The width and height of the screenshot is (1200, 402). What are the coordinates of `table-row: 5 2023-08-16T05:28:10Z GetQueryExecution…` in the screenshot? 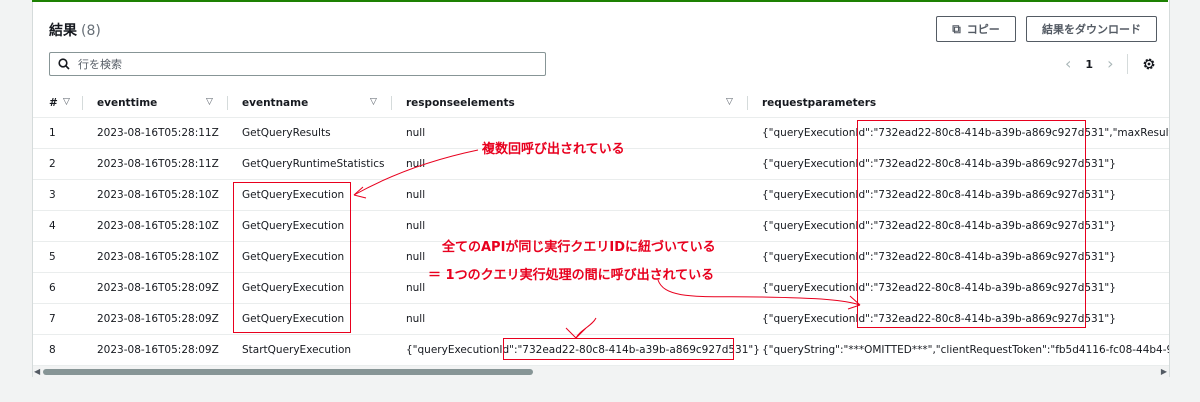 It's located at (601, 257).